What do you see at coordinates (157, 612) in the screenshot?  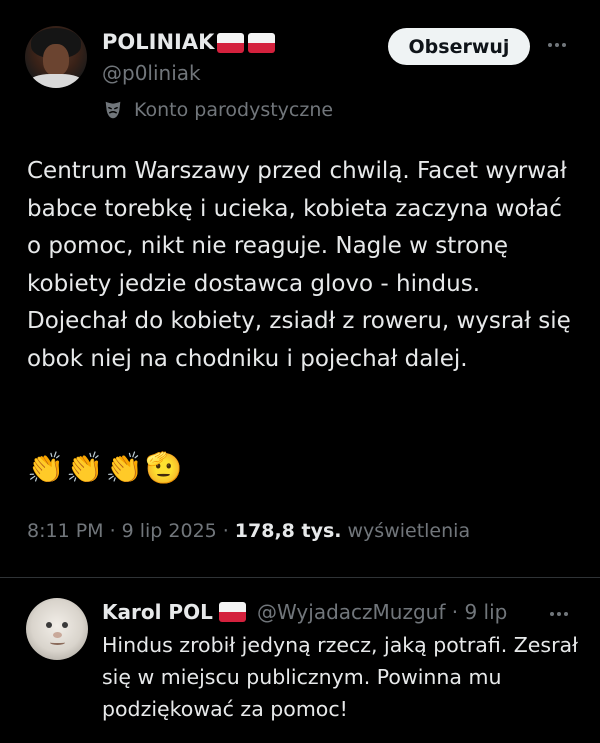 I see `reply-author-name: Karol POL` at bounding box center [157, 612].